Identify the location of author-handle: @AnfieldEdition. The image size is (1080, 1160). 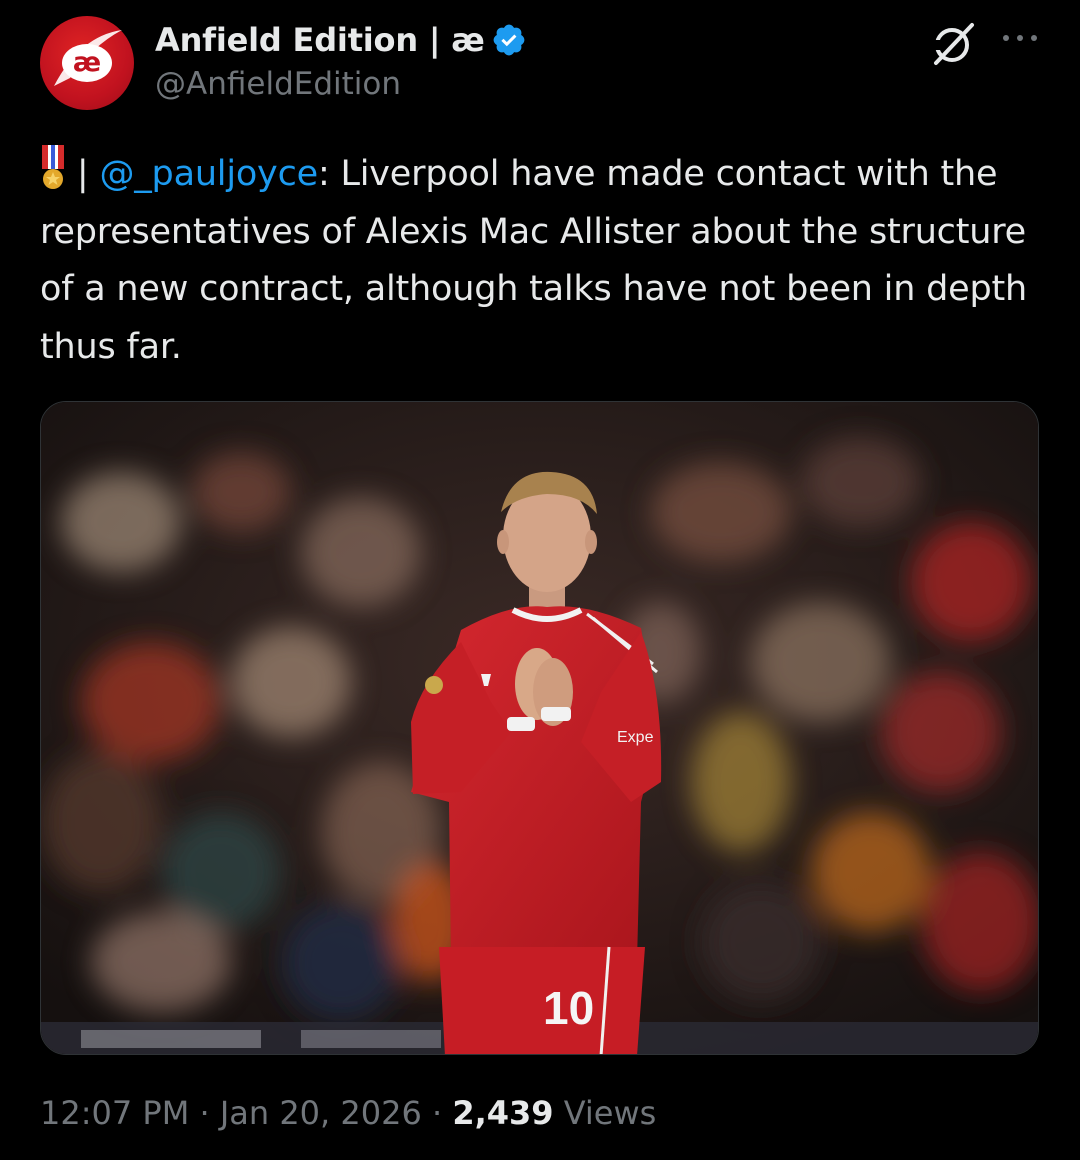
(278, 84).